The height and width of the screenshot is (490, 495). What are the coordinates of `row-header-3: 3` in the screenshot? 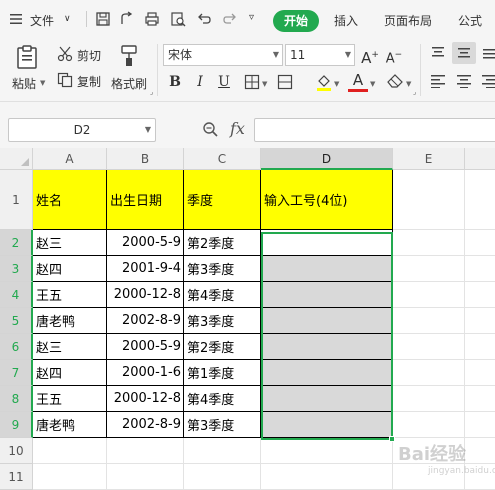 It's located at (16, 269).